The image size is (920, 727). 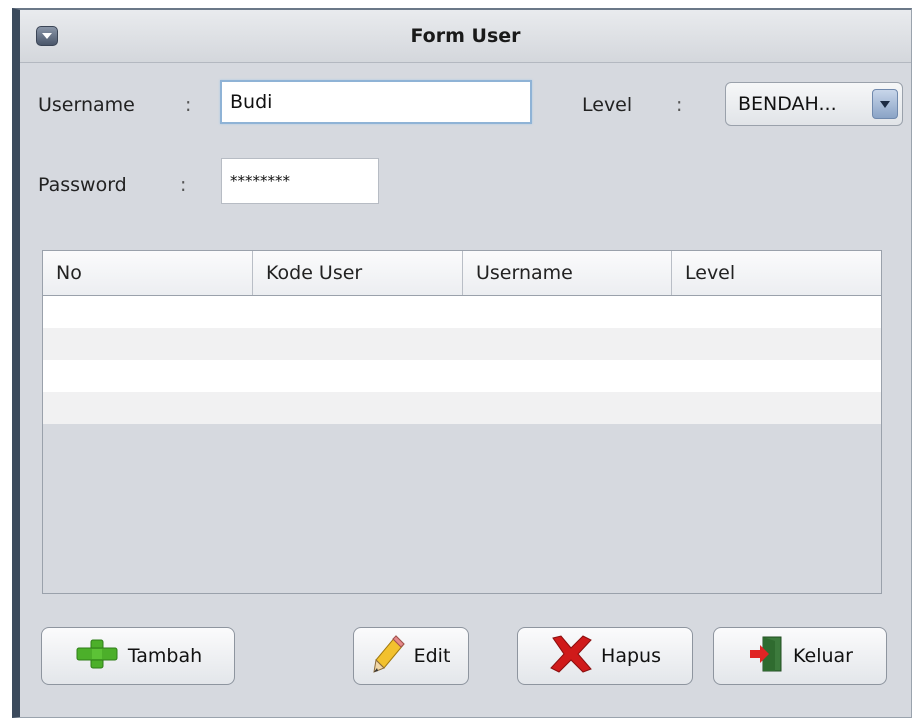 I want to click on tambah-button-label: Tambah, so click(x=165, y=656).